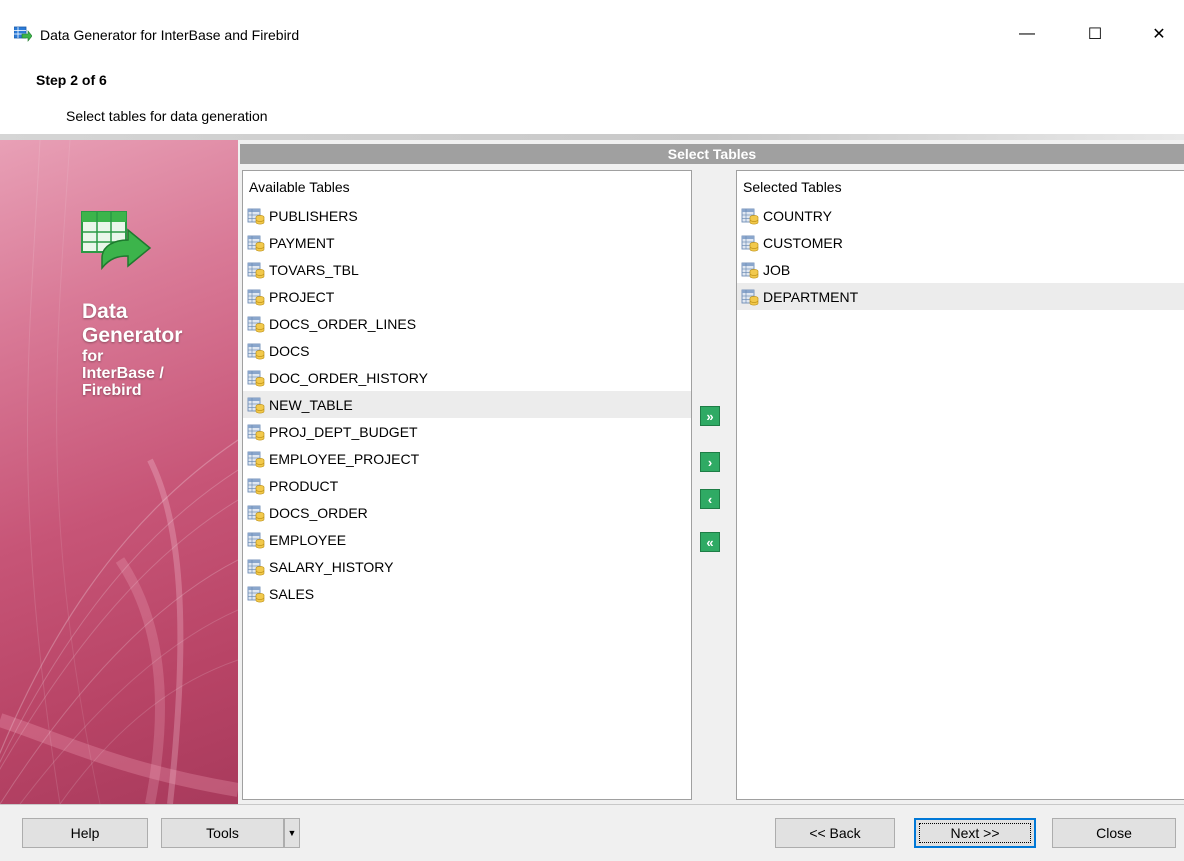 This screenshot has width=1184, height=861. I want to click on back-button: << Back, so click(835, 833).